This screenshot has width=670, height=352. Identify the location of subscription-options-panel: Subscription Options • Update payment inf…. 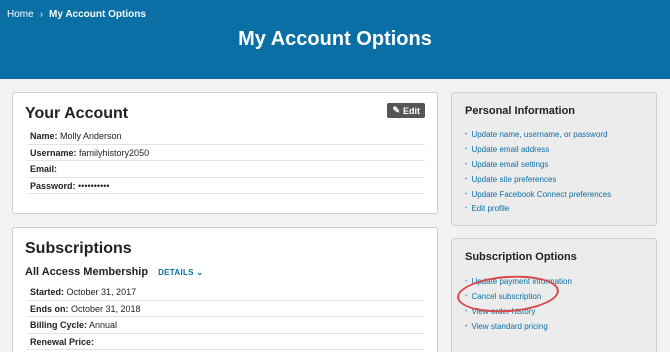
(554, 295).